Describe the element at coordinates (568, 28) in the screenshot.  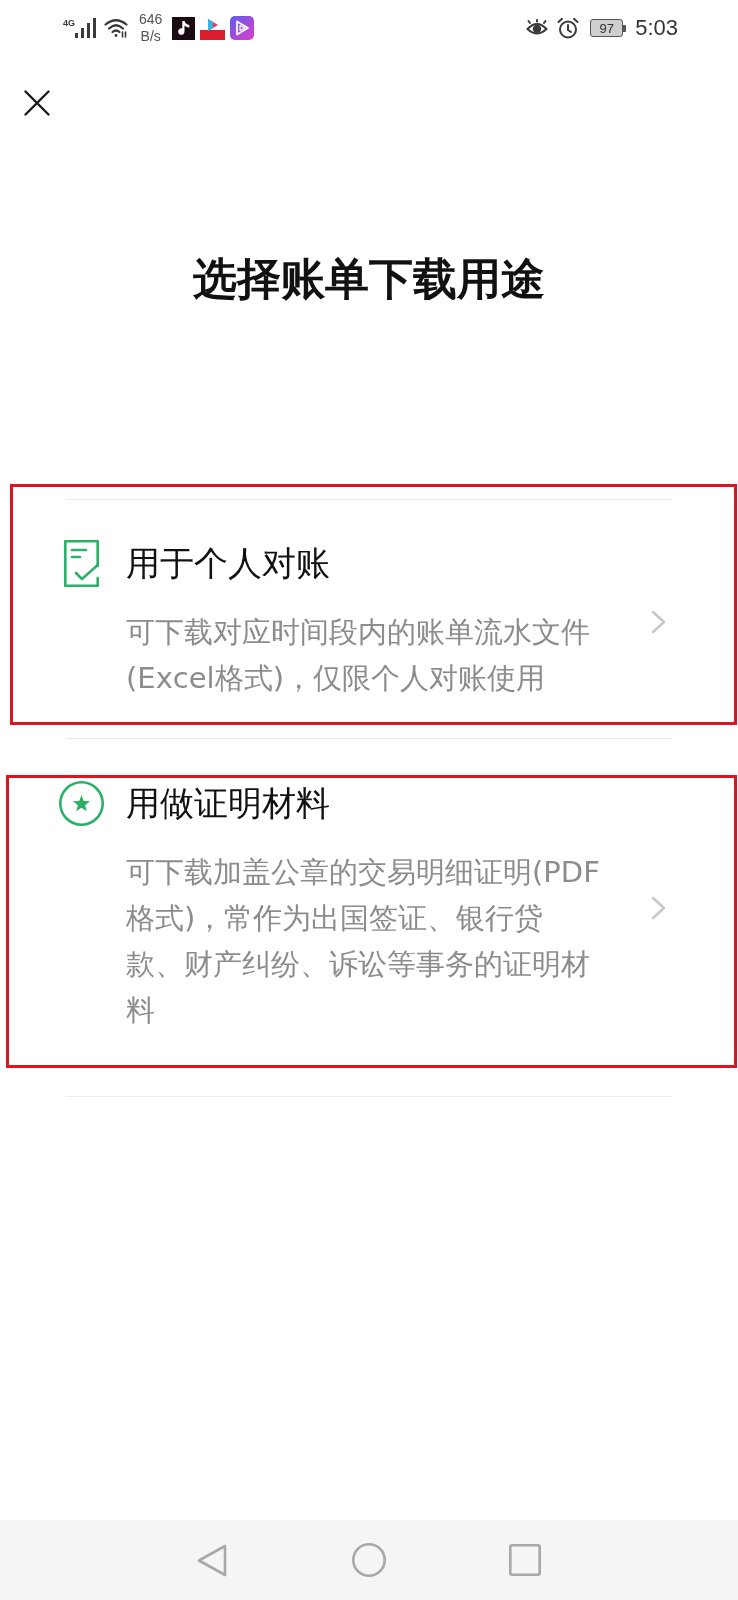
I see `alarm-clock-icon` at that location.